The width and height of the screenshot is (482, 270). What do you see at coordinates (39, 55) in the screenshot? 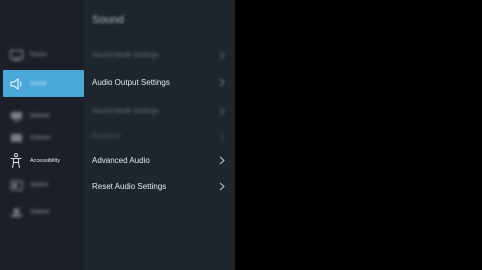
I see `sidebar-item-label: Picture` at bounding box center [39, 55].